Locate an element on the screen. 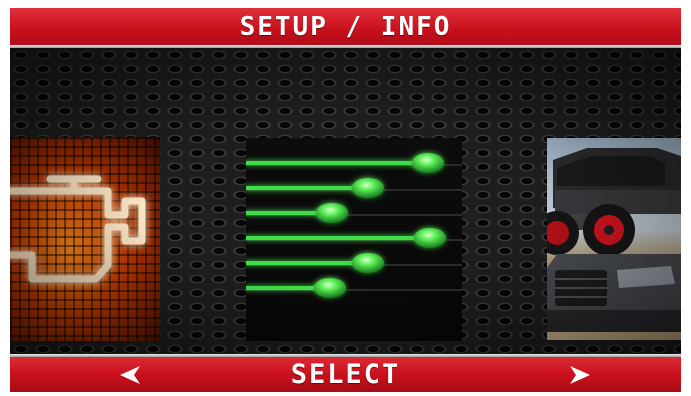 This screenshot has width=691, height=396. menu-tile-vehicle-info is located at coordinates (614, 239).